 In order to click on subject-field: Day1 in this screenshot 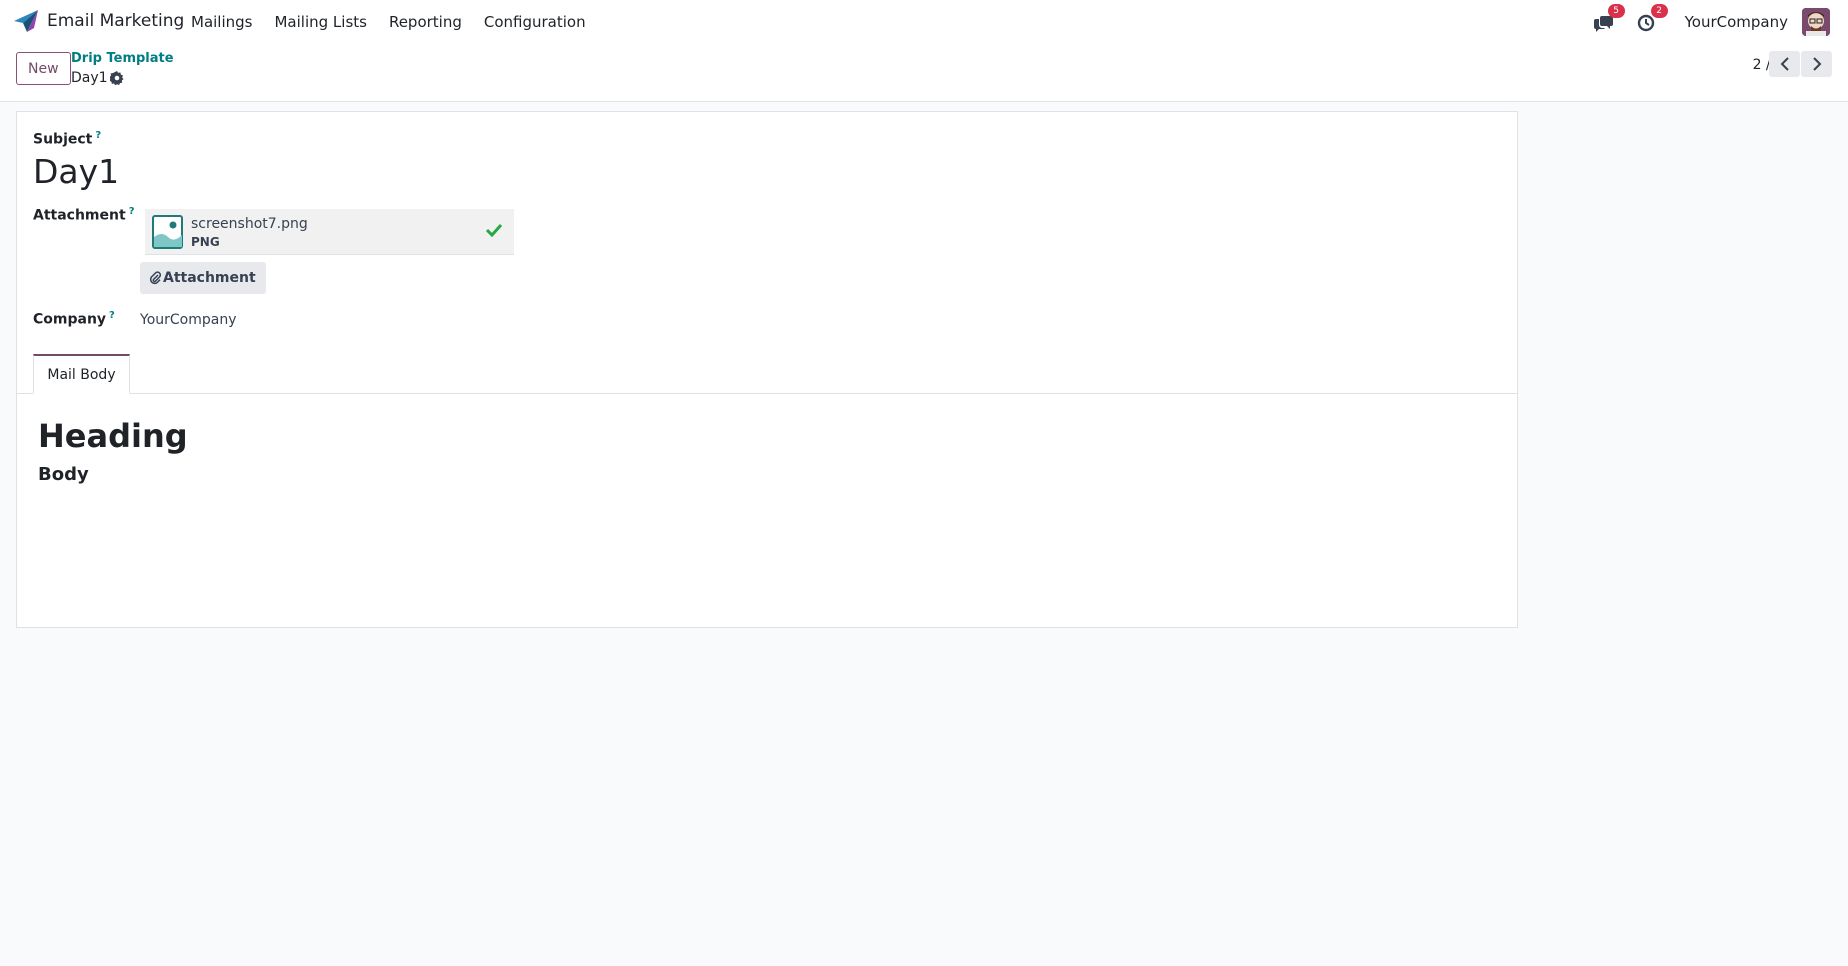, I will do `click(76, 171)`.